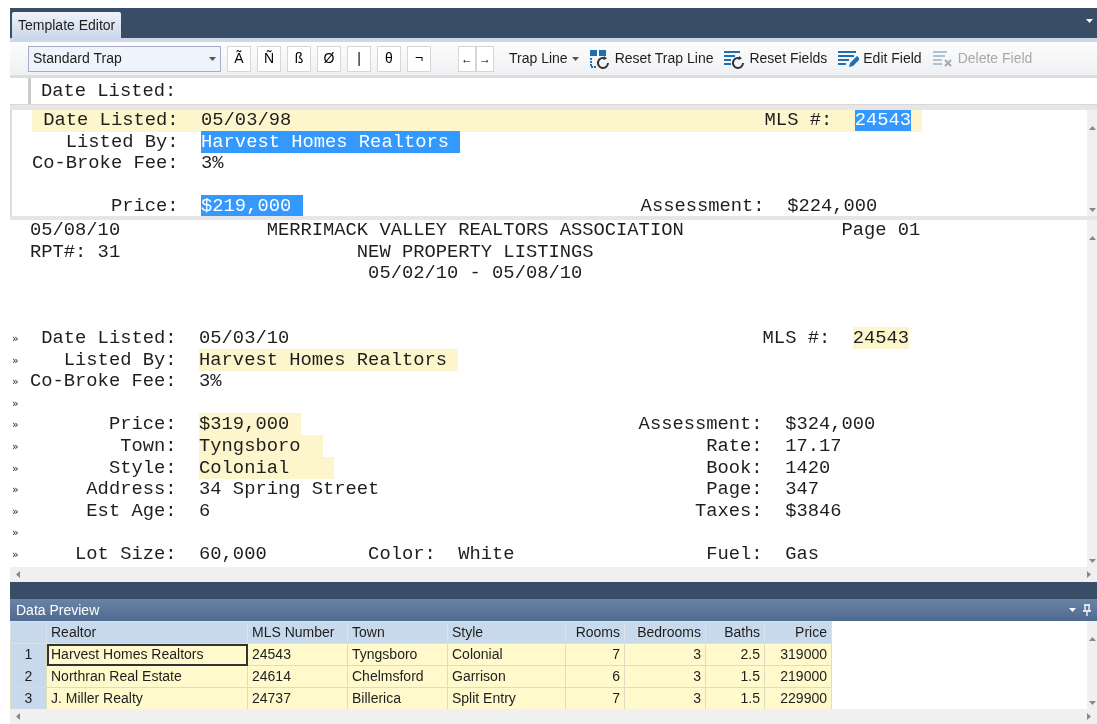 The image size is (1097, 724). I want to click on column-header: Bedrooms, so click(665, 632).